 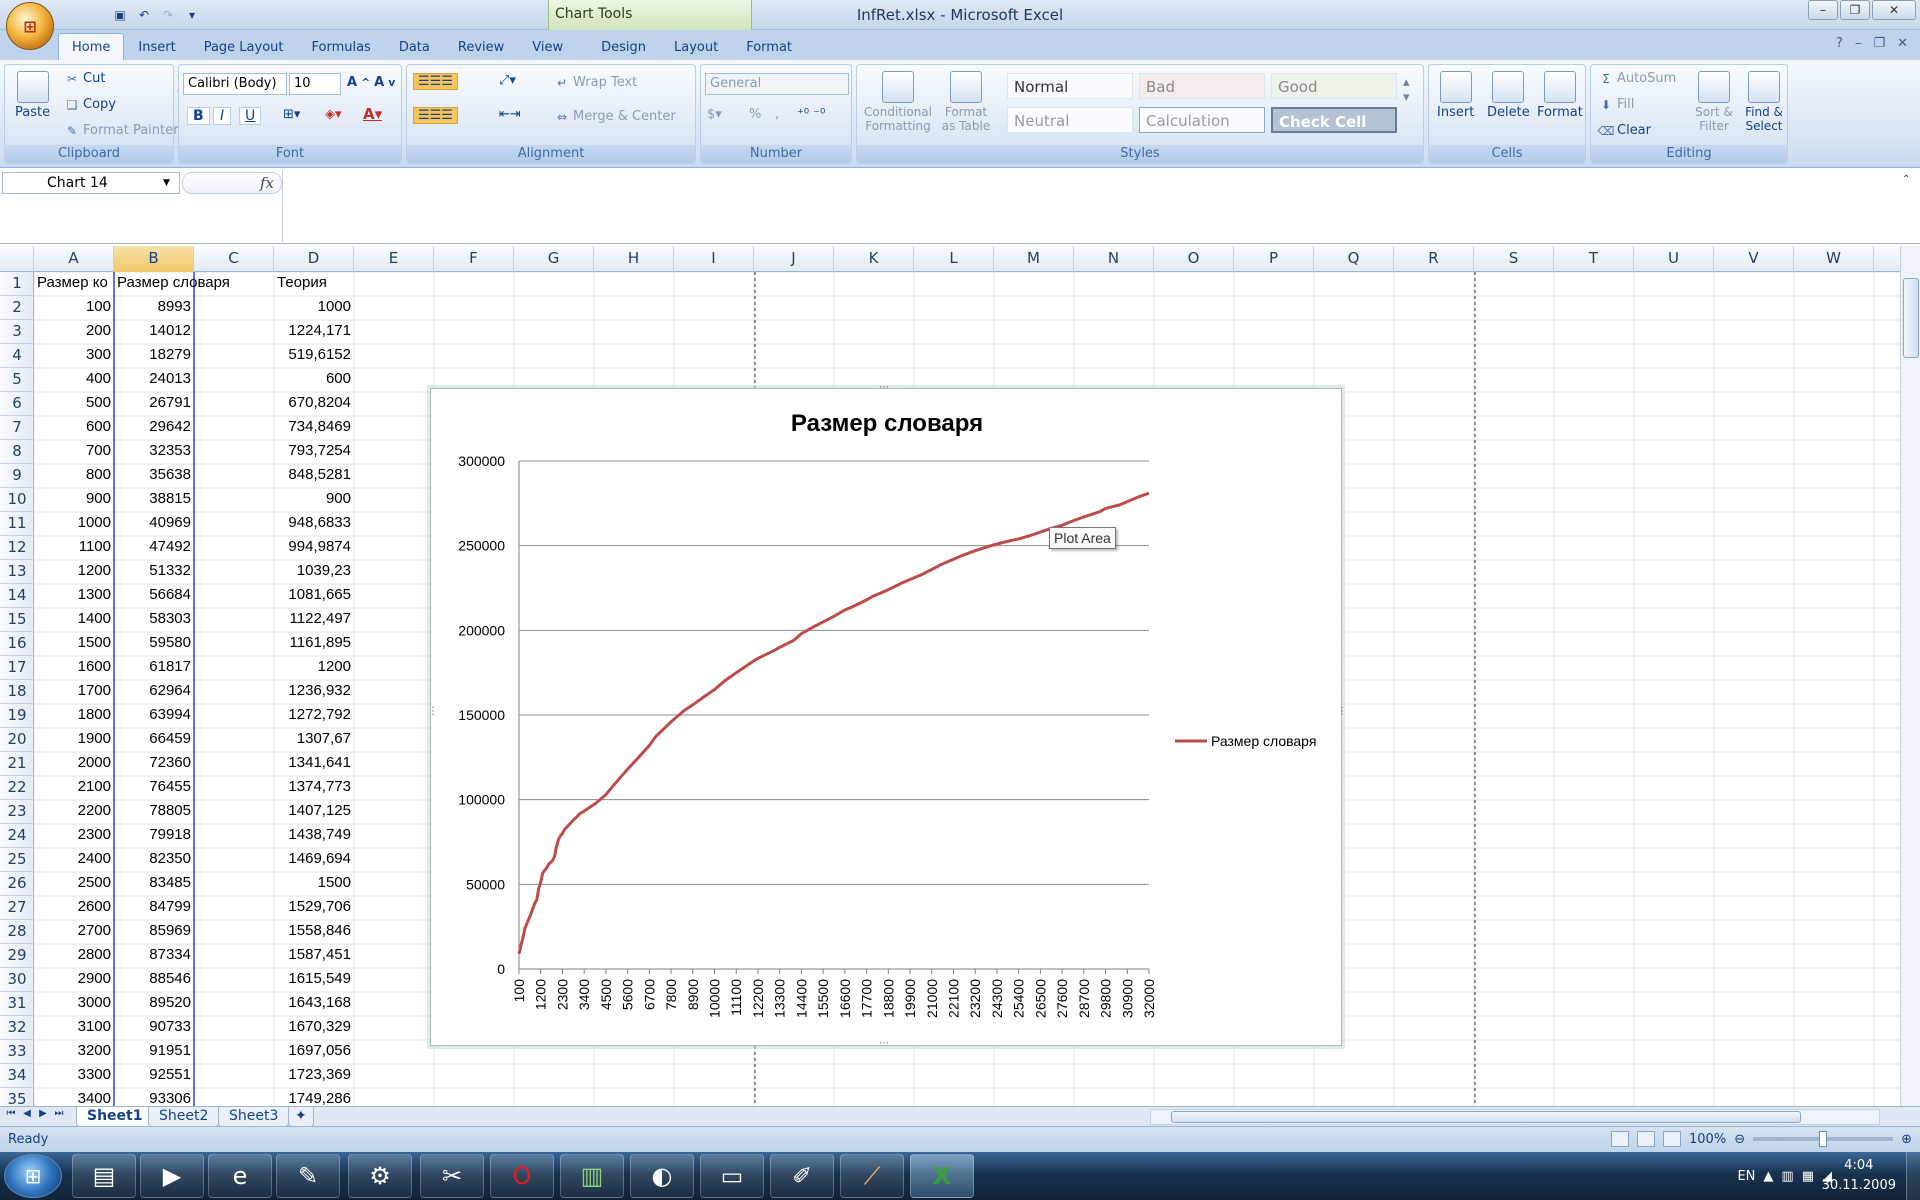 I want to click on format-cells-button: Format, so click(x=1560, y=95).